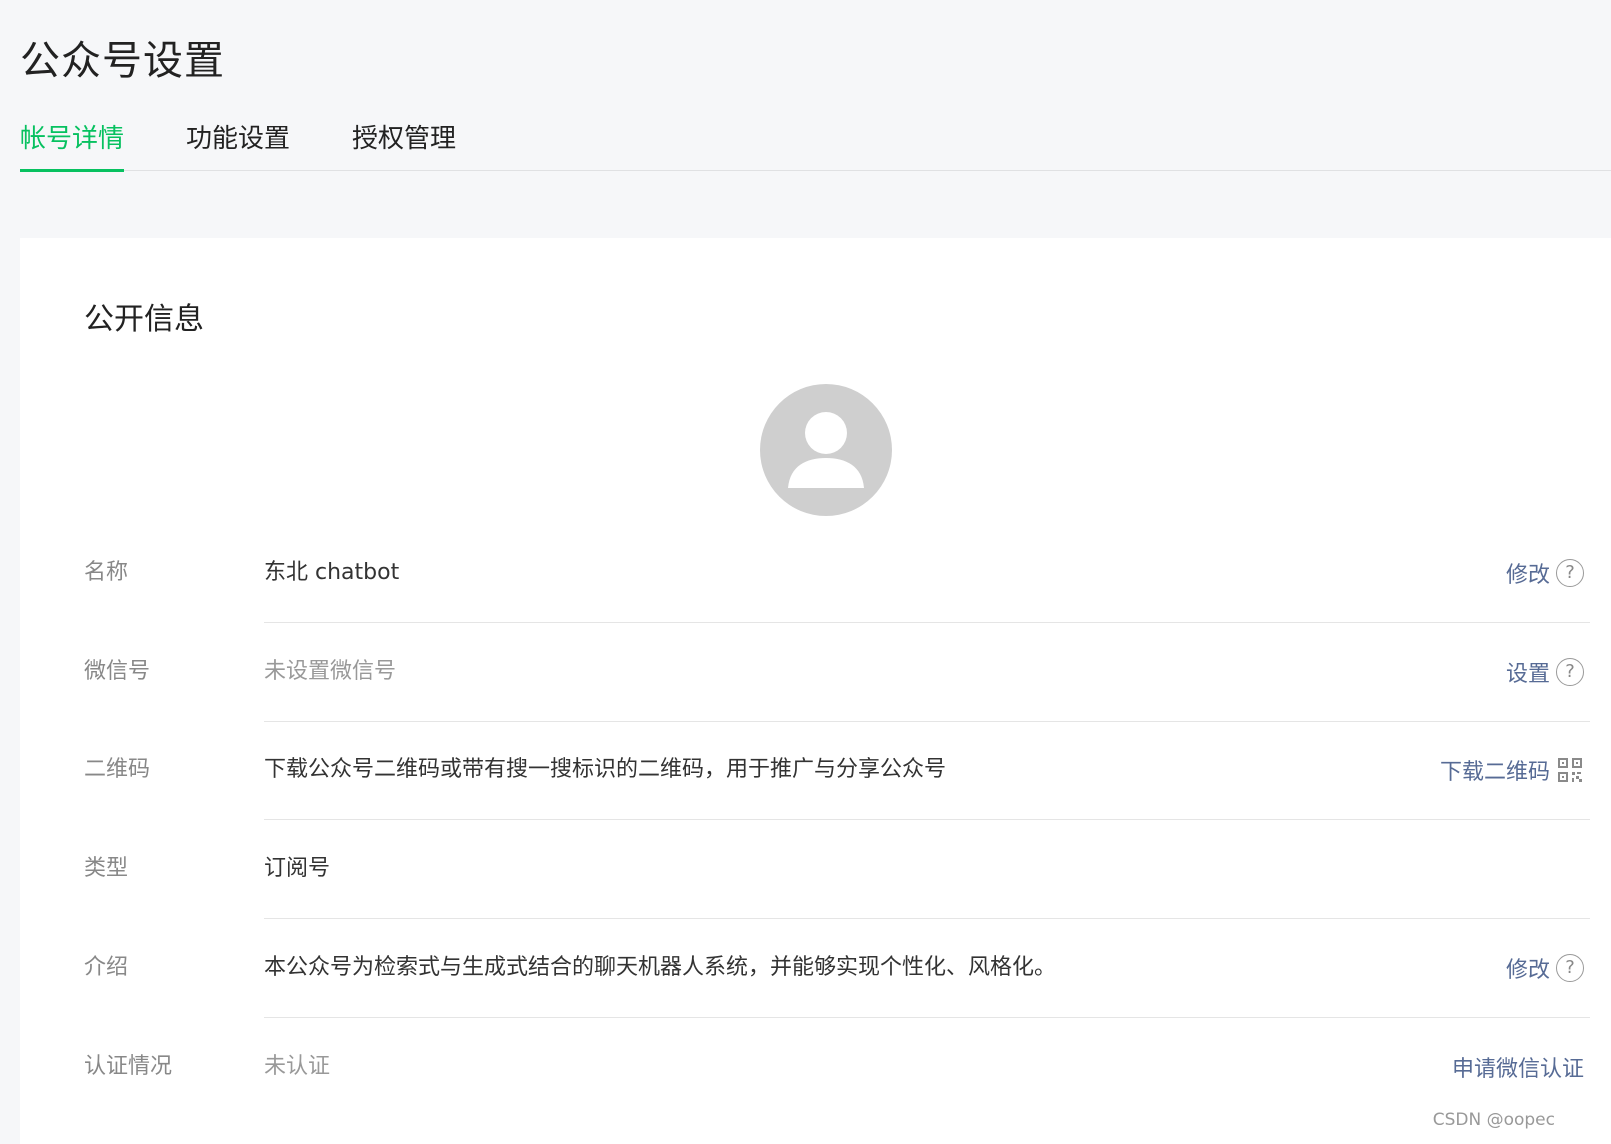  I want to click on user-placeholder-icon, so click(826, 450).